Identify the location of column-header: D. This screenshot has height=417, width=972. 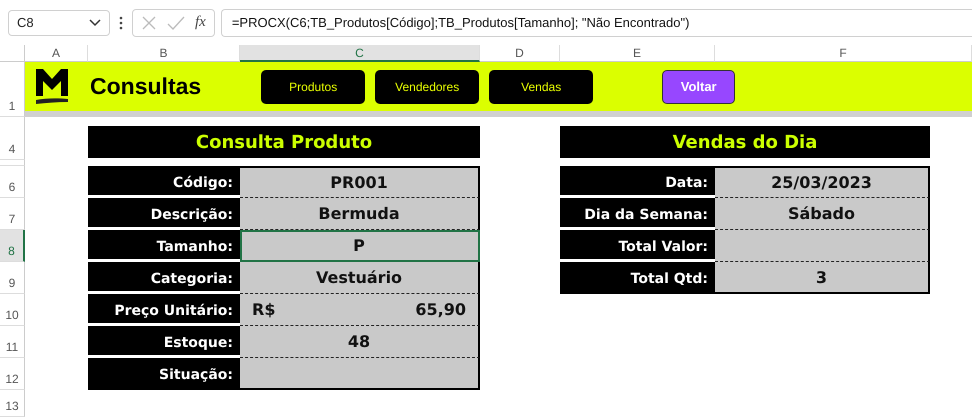
(520, 53).